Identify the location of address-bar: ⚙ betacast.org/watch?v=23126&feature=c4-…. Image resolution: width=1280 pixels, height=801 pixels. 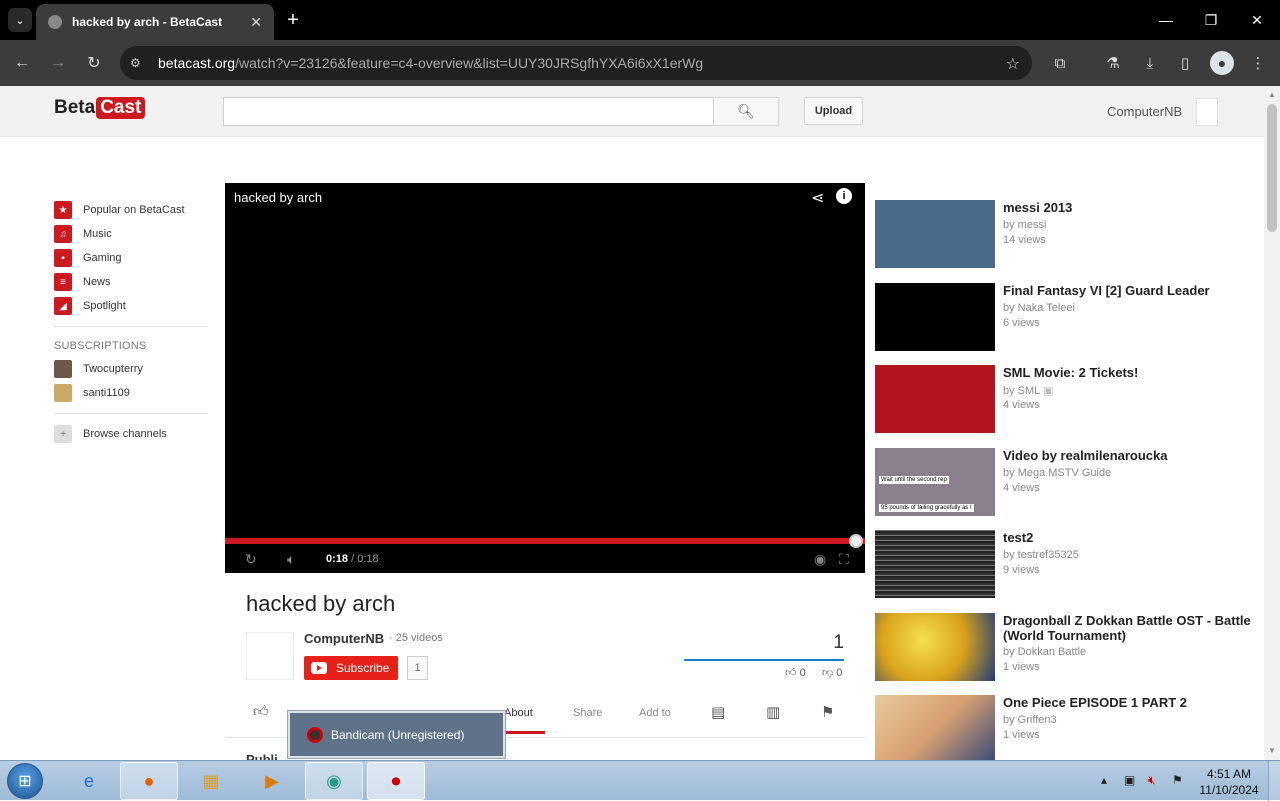
(576, 63).